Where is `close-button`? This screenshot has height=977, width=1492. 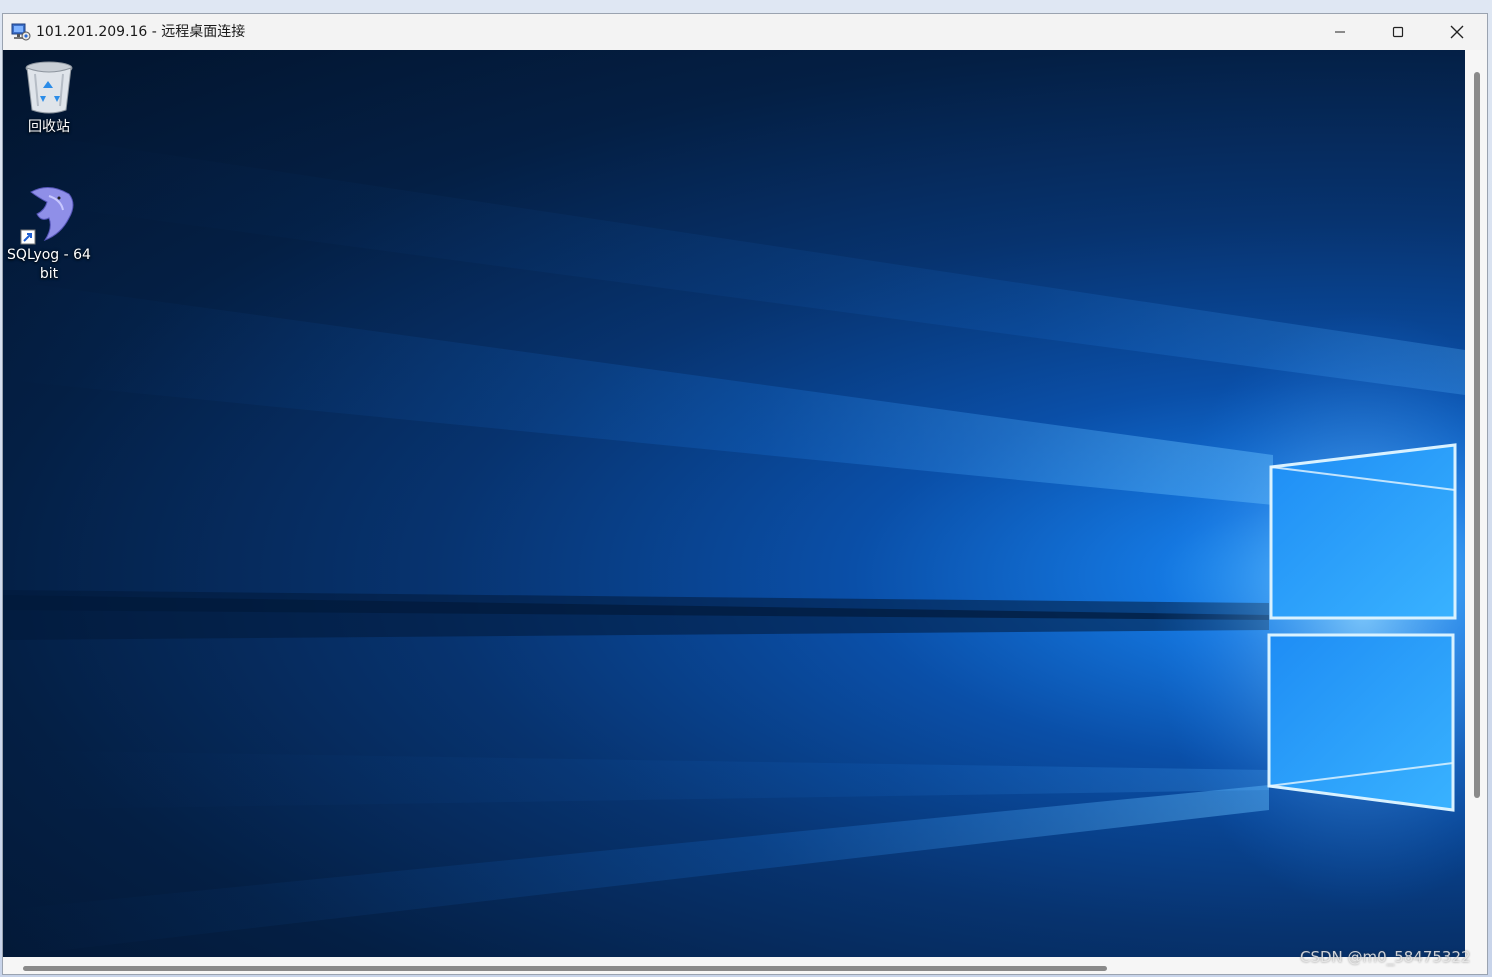 close-button is located at coordinates (1457, 32).